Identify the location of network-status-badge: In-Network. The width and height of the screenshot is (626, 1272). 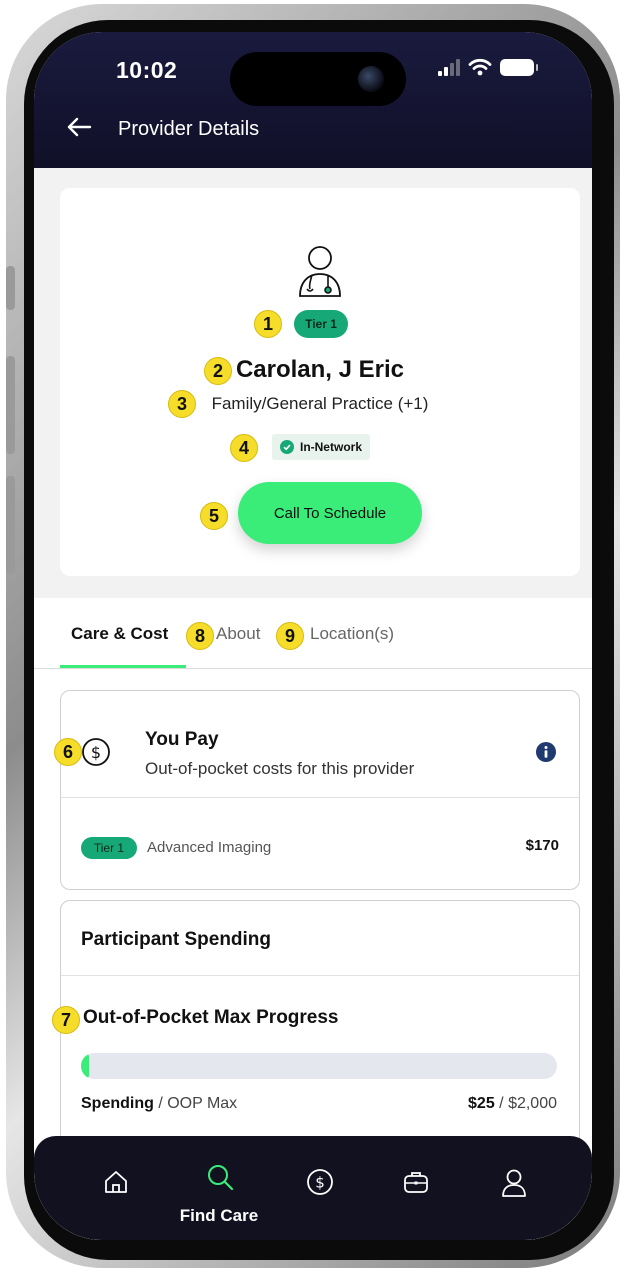
(321, 447).